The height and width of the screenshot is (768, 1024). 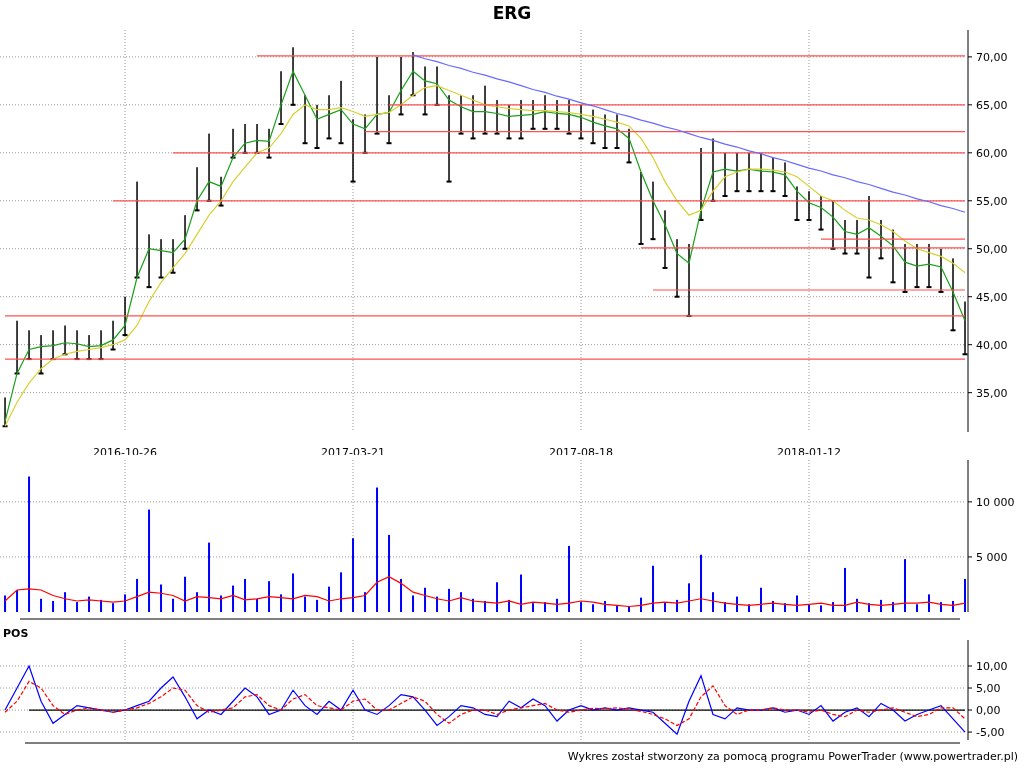 What do you see at coordinates (16, 633) in the screenshot?
I see `panel-label: POS` at bounding box center [16, 633].